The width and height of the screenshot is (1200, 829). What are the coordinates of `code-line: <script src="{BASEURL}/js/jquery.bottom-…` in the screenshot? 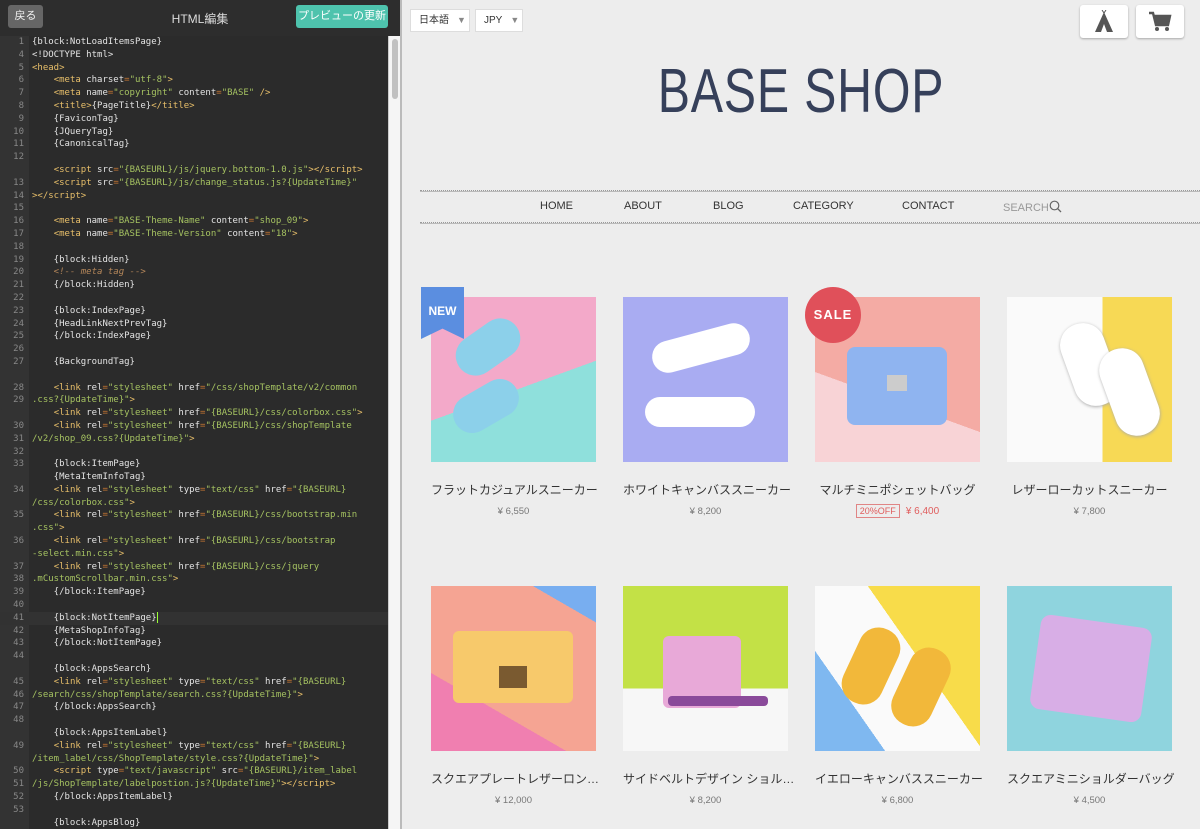 It's located at (194, 170).